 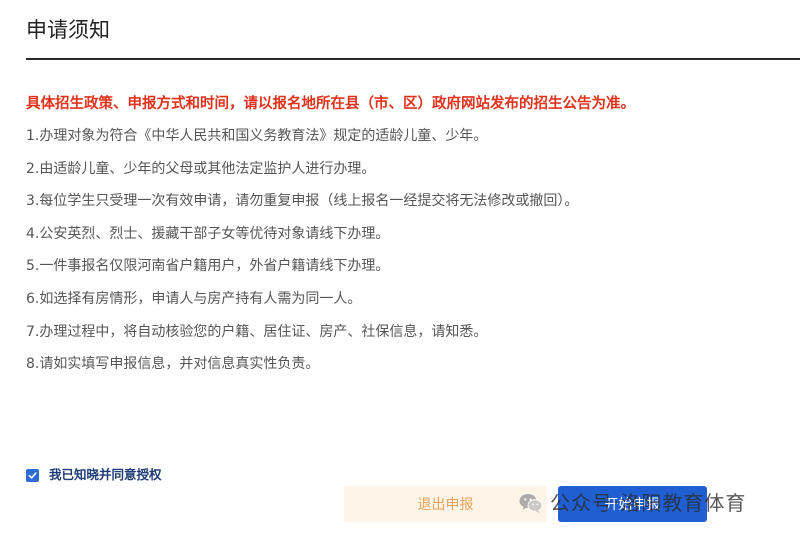 I want to click on rule-item-2: 2.由适龄儿童、少年的父母或其他法定监护人进行办理。, so click(x=201, y=168).